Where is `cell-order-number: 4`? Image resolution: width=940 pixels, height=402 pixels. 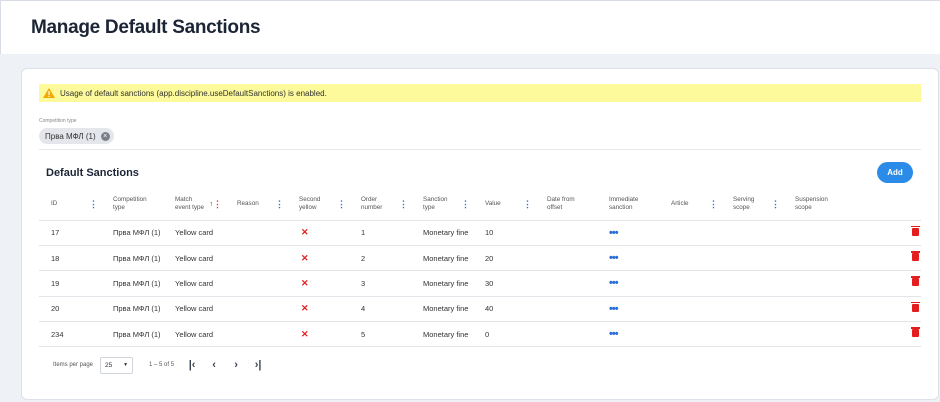
cell-order-number: 4 is located at coordinates (380, 309).